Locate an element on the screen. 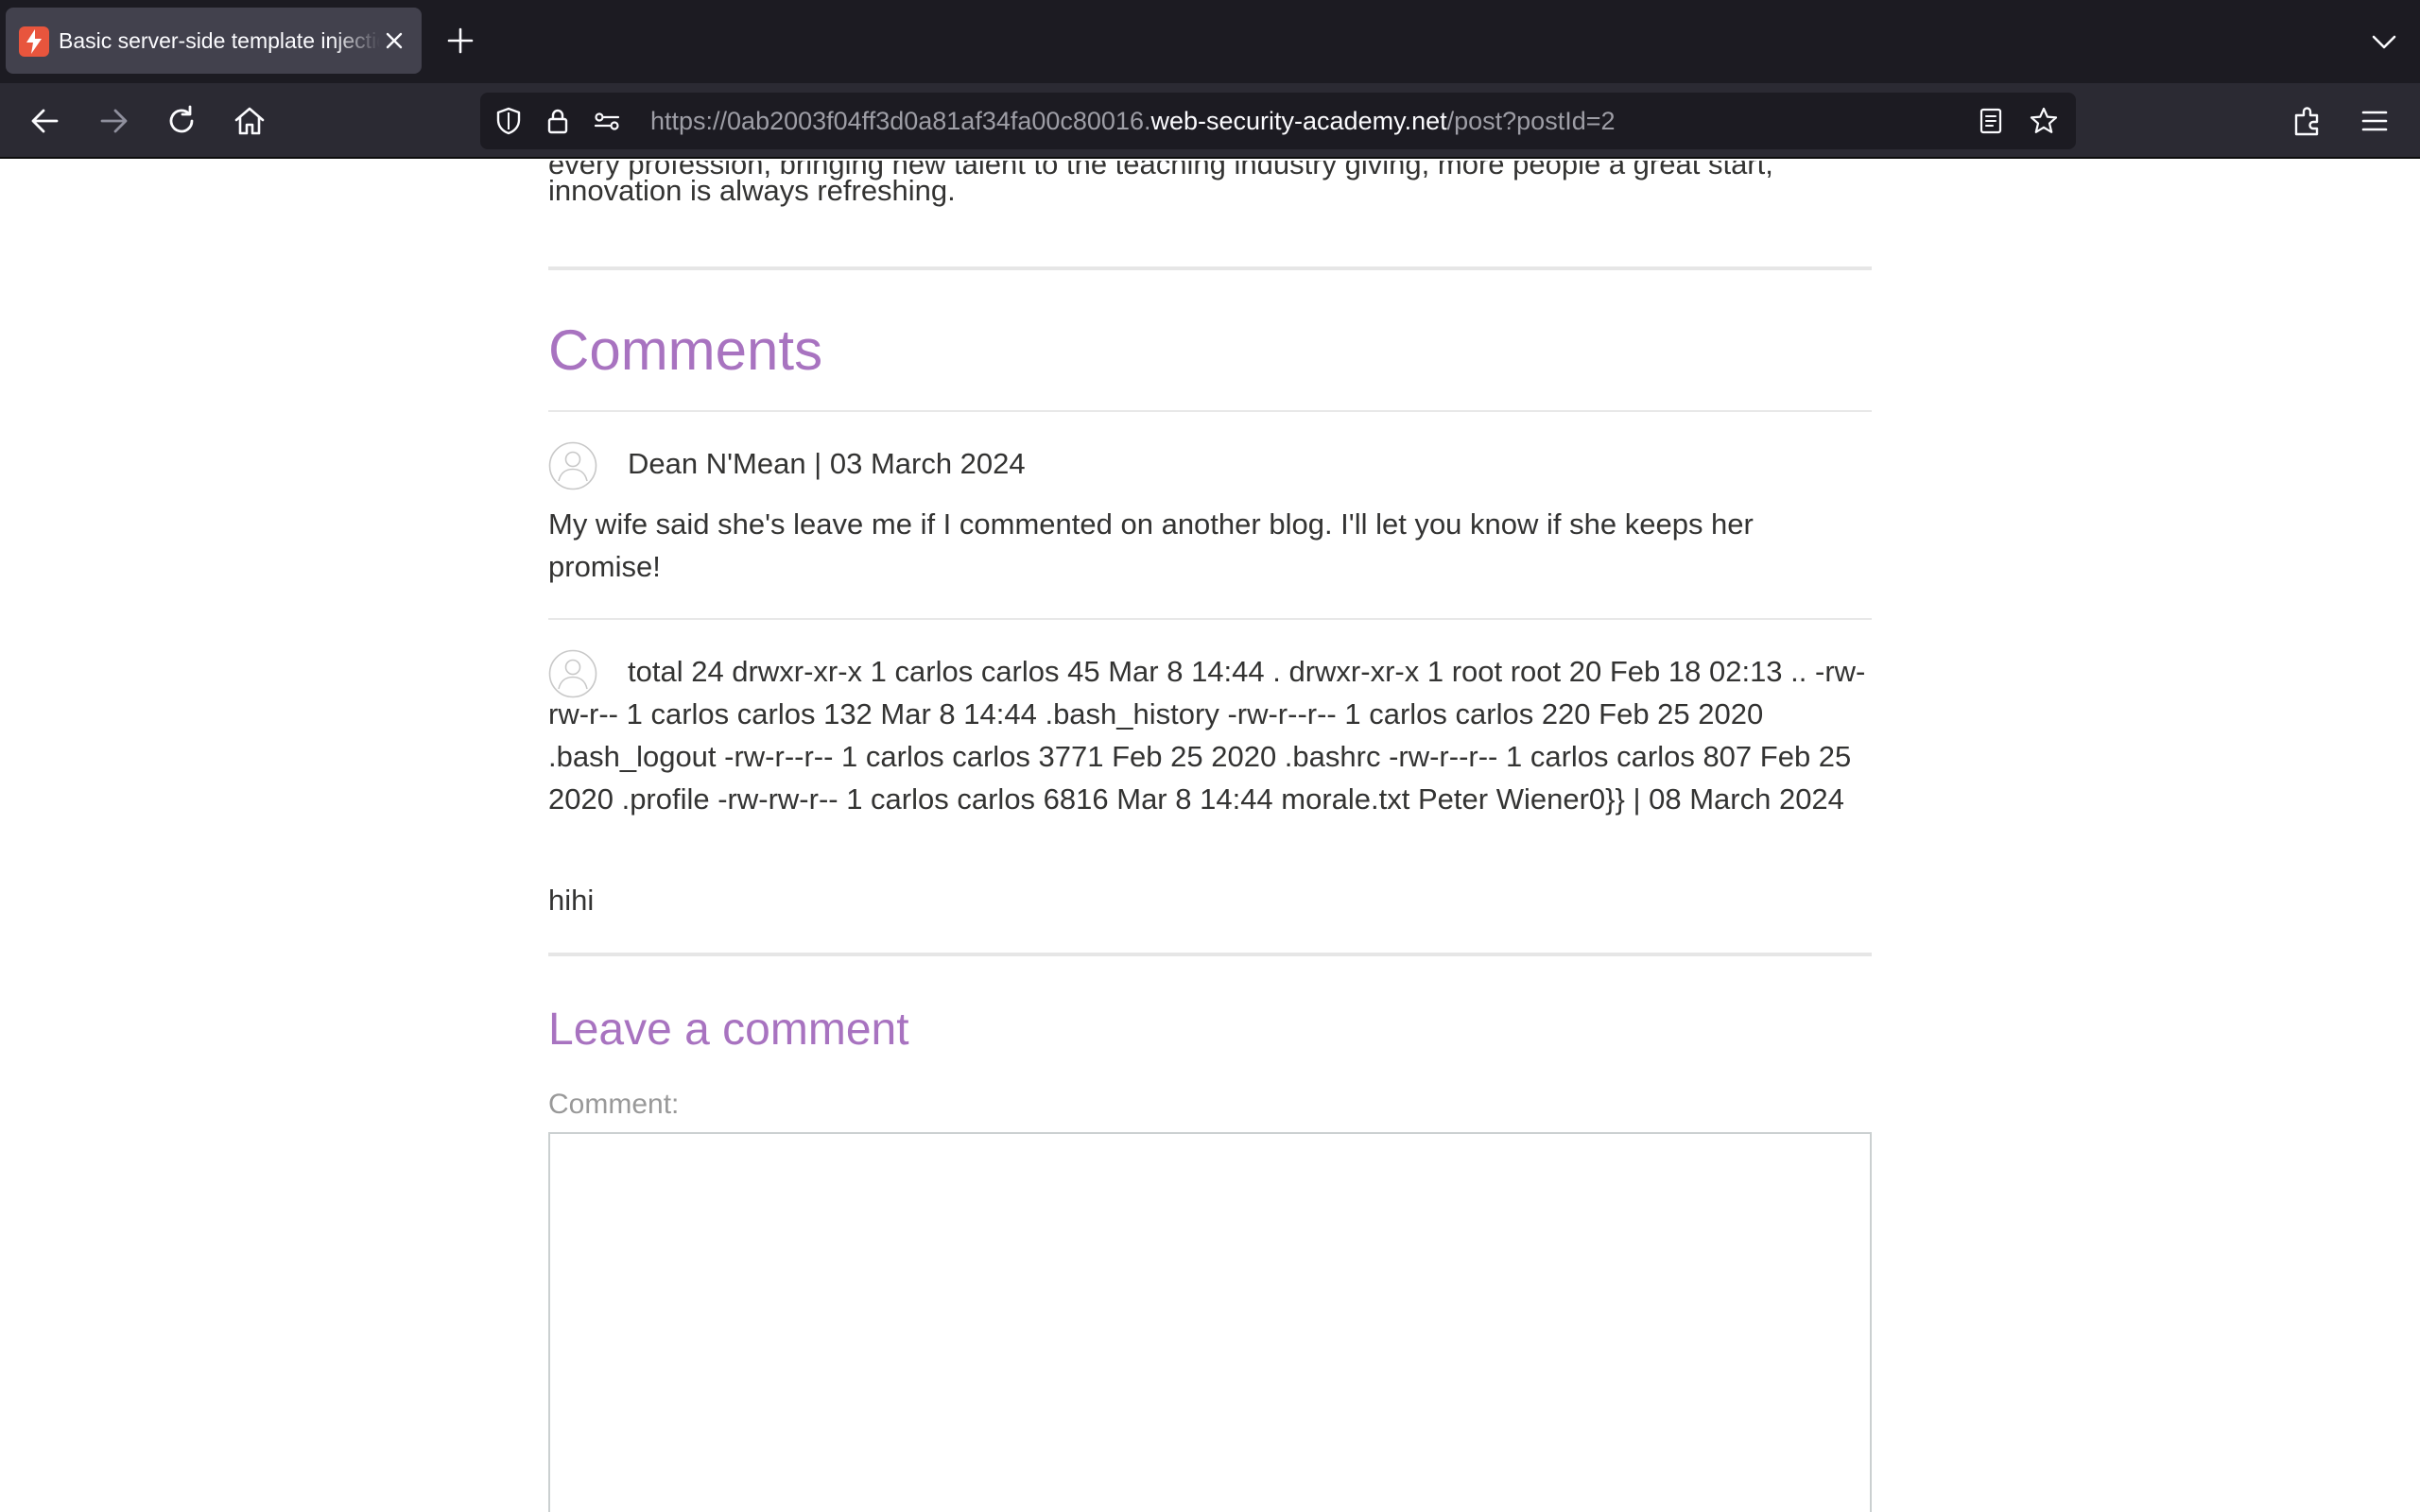  comment-label: Comment: is located at coordinates (614, 1104).